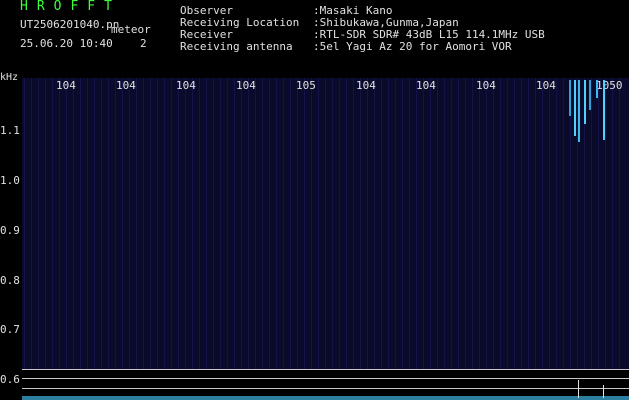  I want to click on antenna-value: :5el Yagi Az 20 for Aomori VOR, so click(412, 46).